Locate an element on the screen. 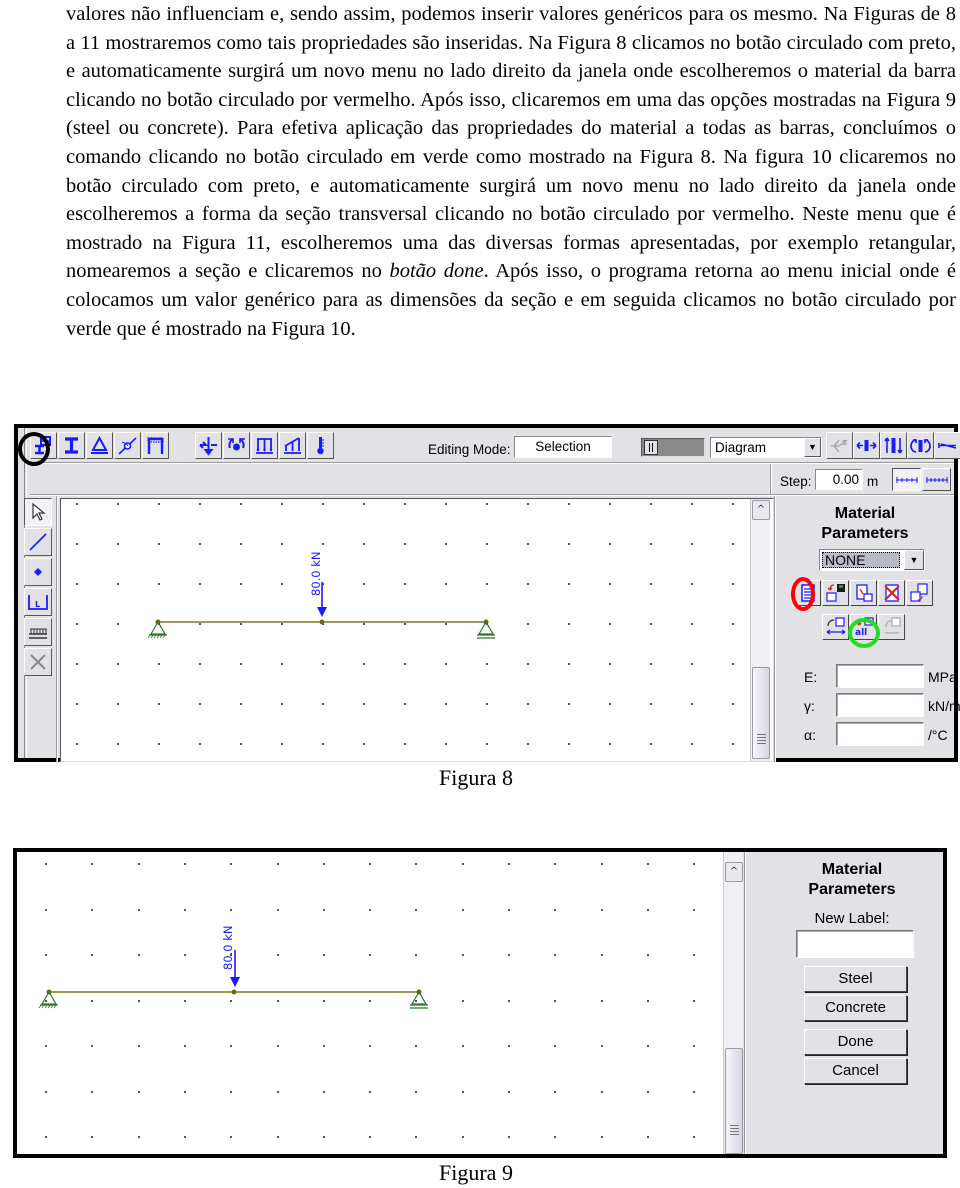 Image resolution: width=960 pixels, height=1188 pixels. main-toolbar: Editing Mode: Selection ǀǀ Diagram ▼ S is located at coordinates (495, 447).